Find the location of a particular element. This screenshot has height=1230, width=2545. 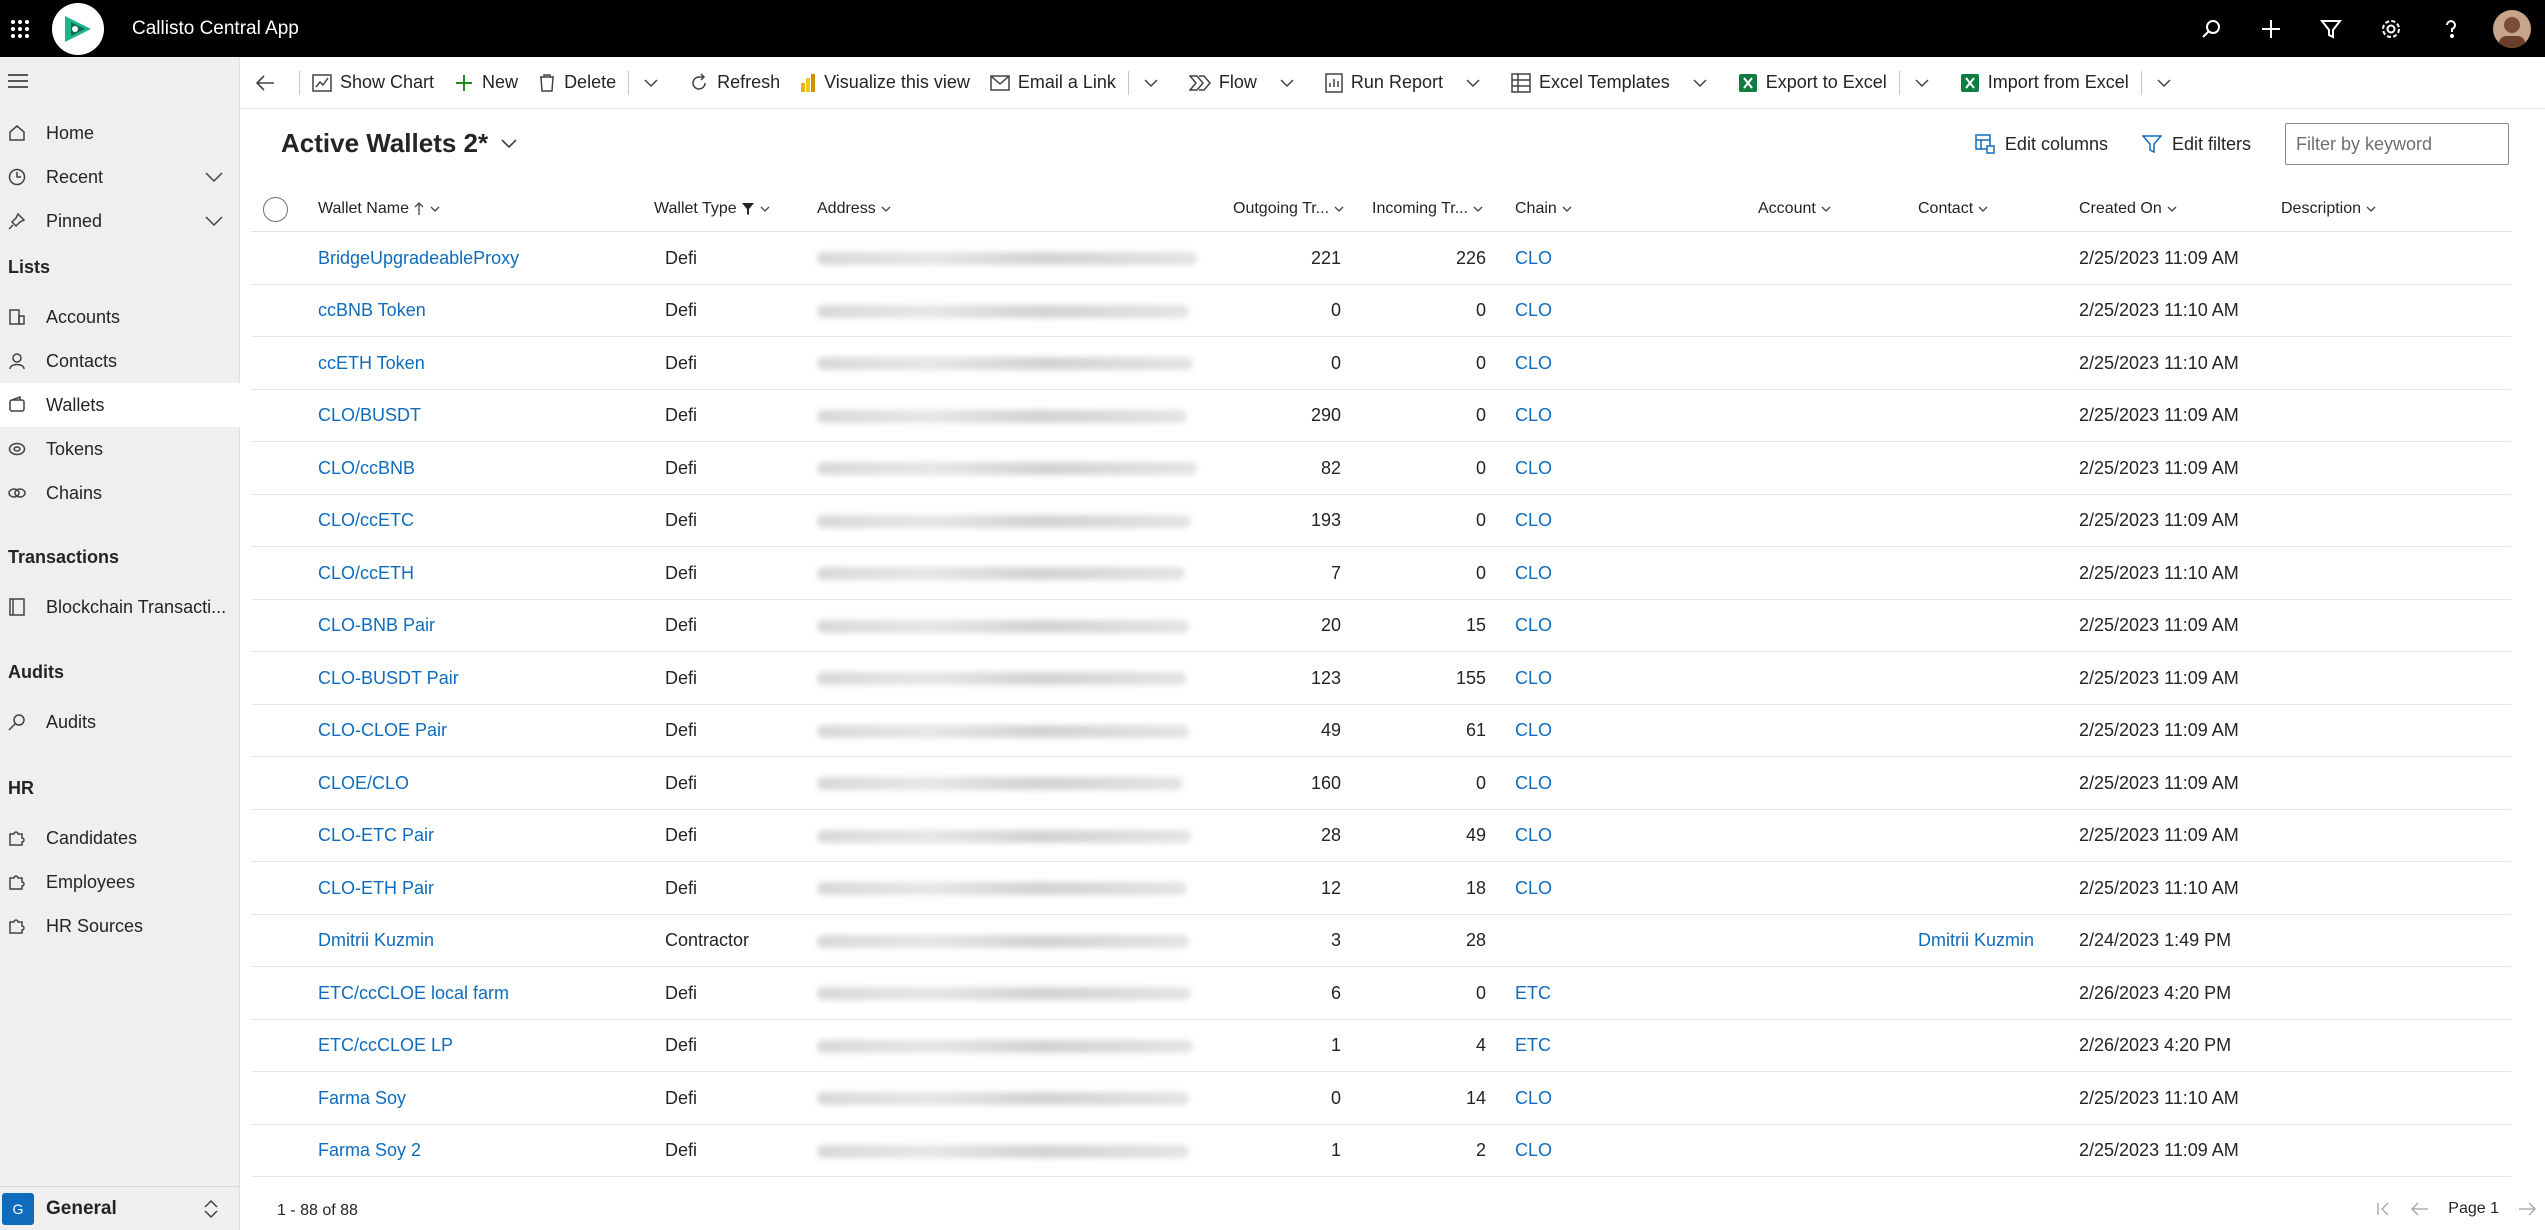

refresh-button: Refresh is located at coordinates (734, 83).